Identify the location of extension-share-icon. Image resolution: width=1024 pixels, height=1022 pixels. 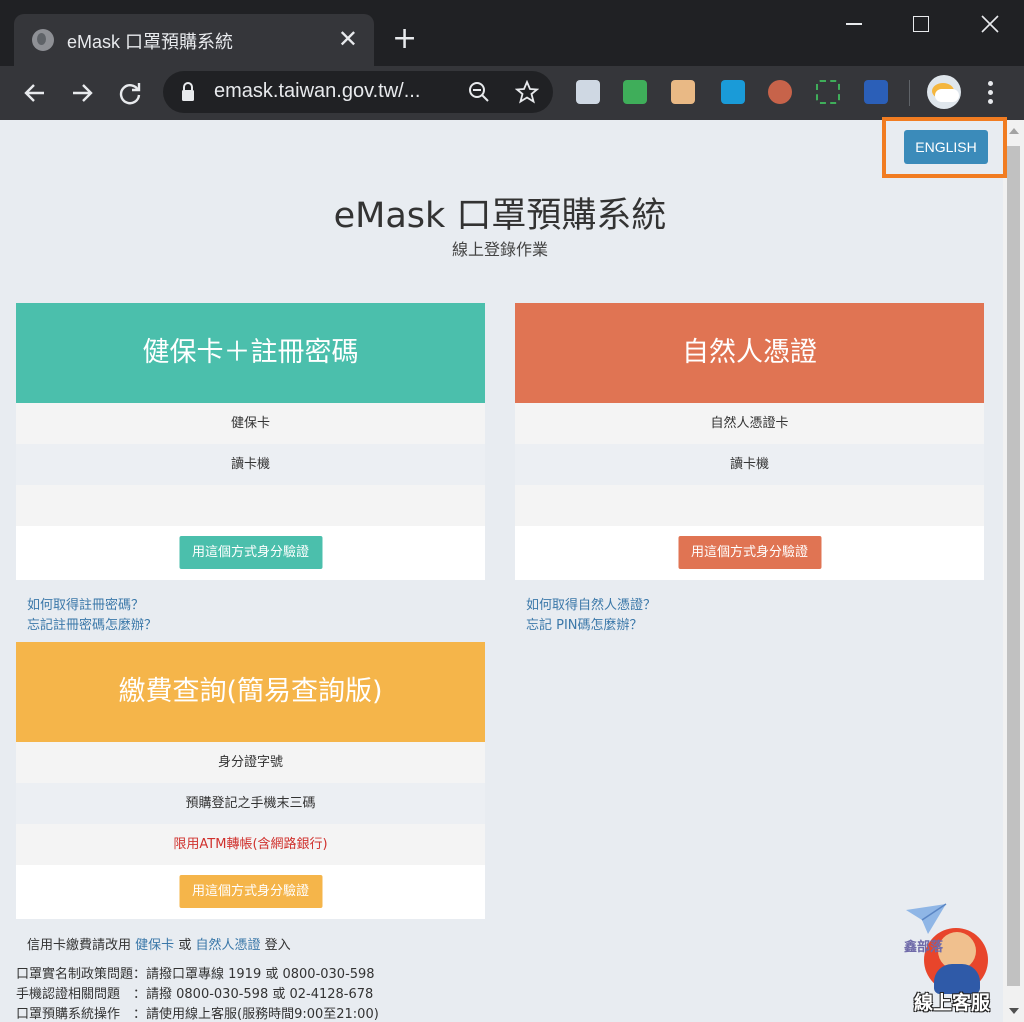
(733, 92).